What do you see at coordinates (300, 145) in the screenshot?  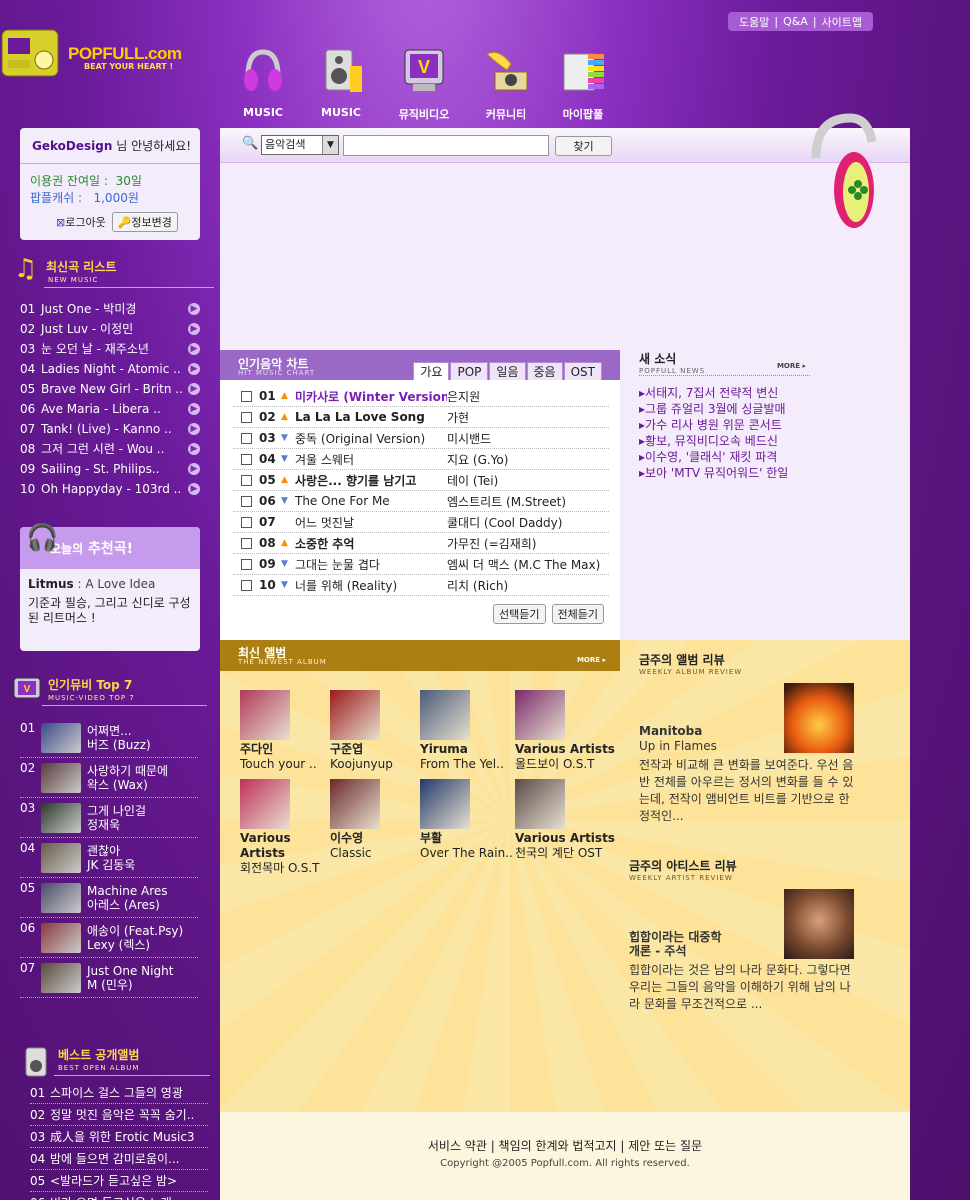 I see `search-category-select: 음악검색 ▼` at bounding box center [300, 145].